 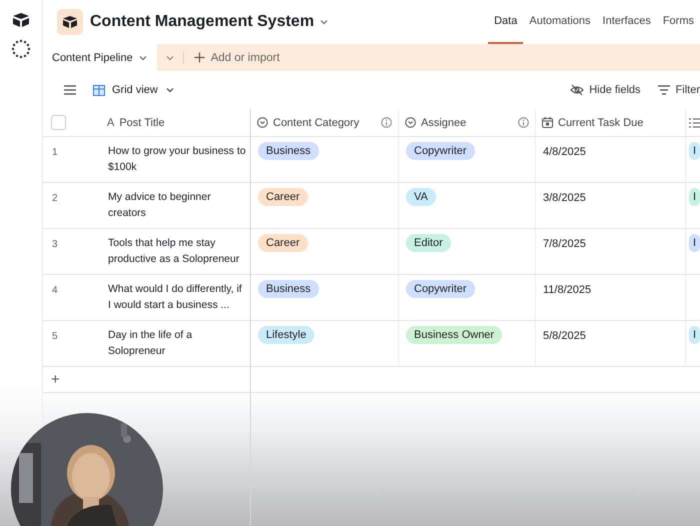 What do you see at coordinates (199, 57) in the screenshot?
I see `plus-icon` at bounding box center [199, 57].